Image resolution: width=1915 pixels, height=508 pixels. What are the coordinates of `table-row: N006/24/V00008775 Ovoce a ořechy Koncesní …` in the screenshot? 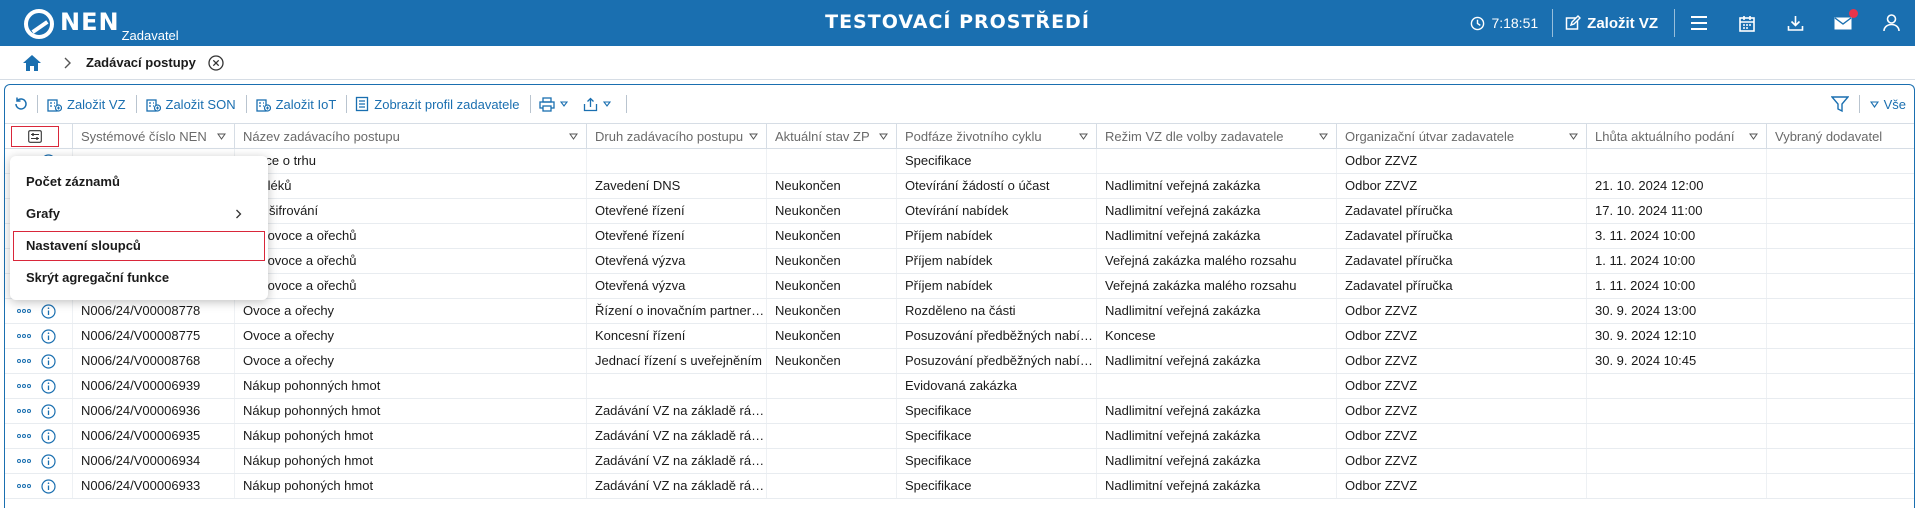 It's located at (959, 336).